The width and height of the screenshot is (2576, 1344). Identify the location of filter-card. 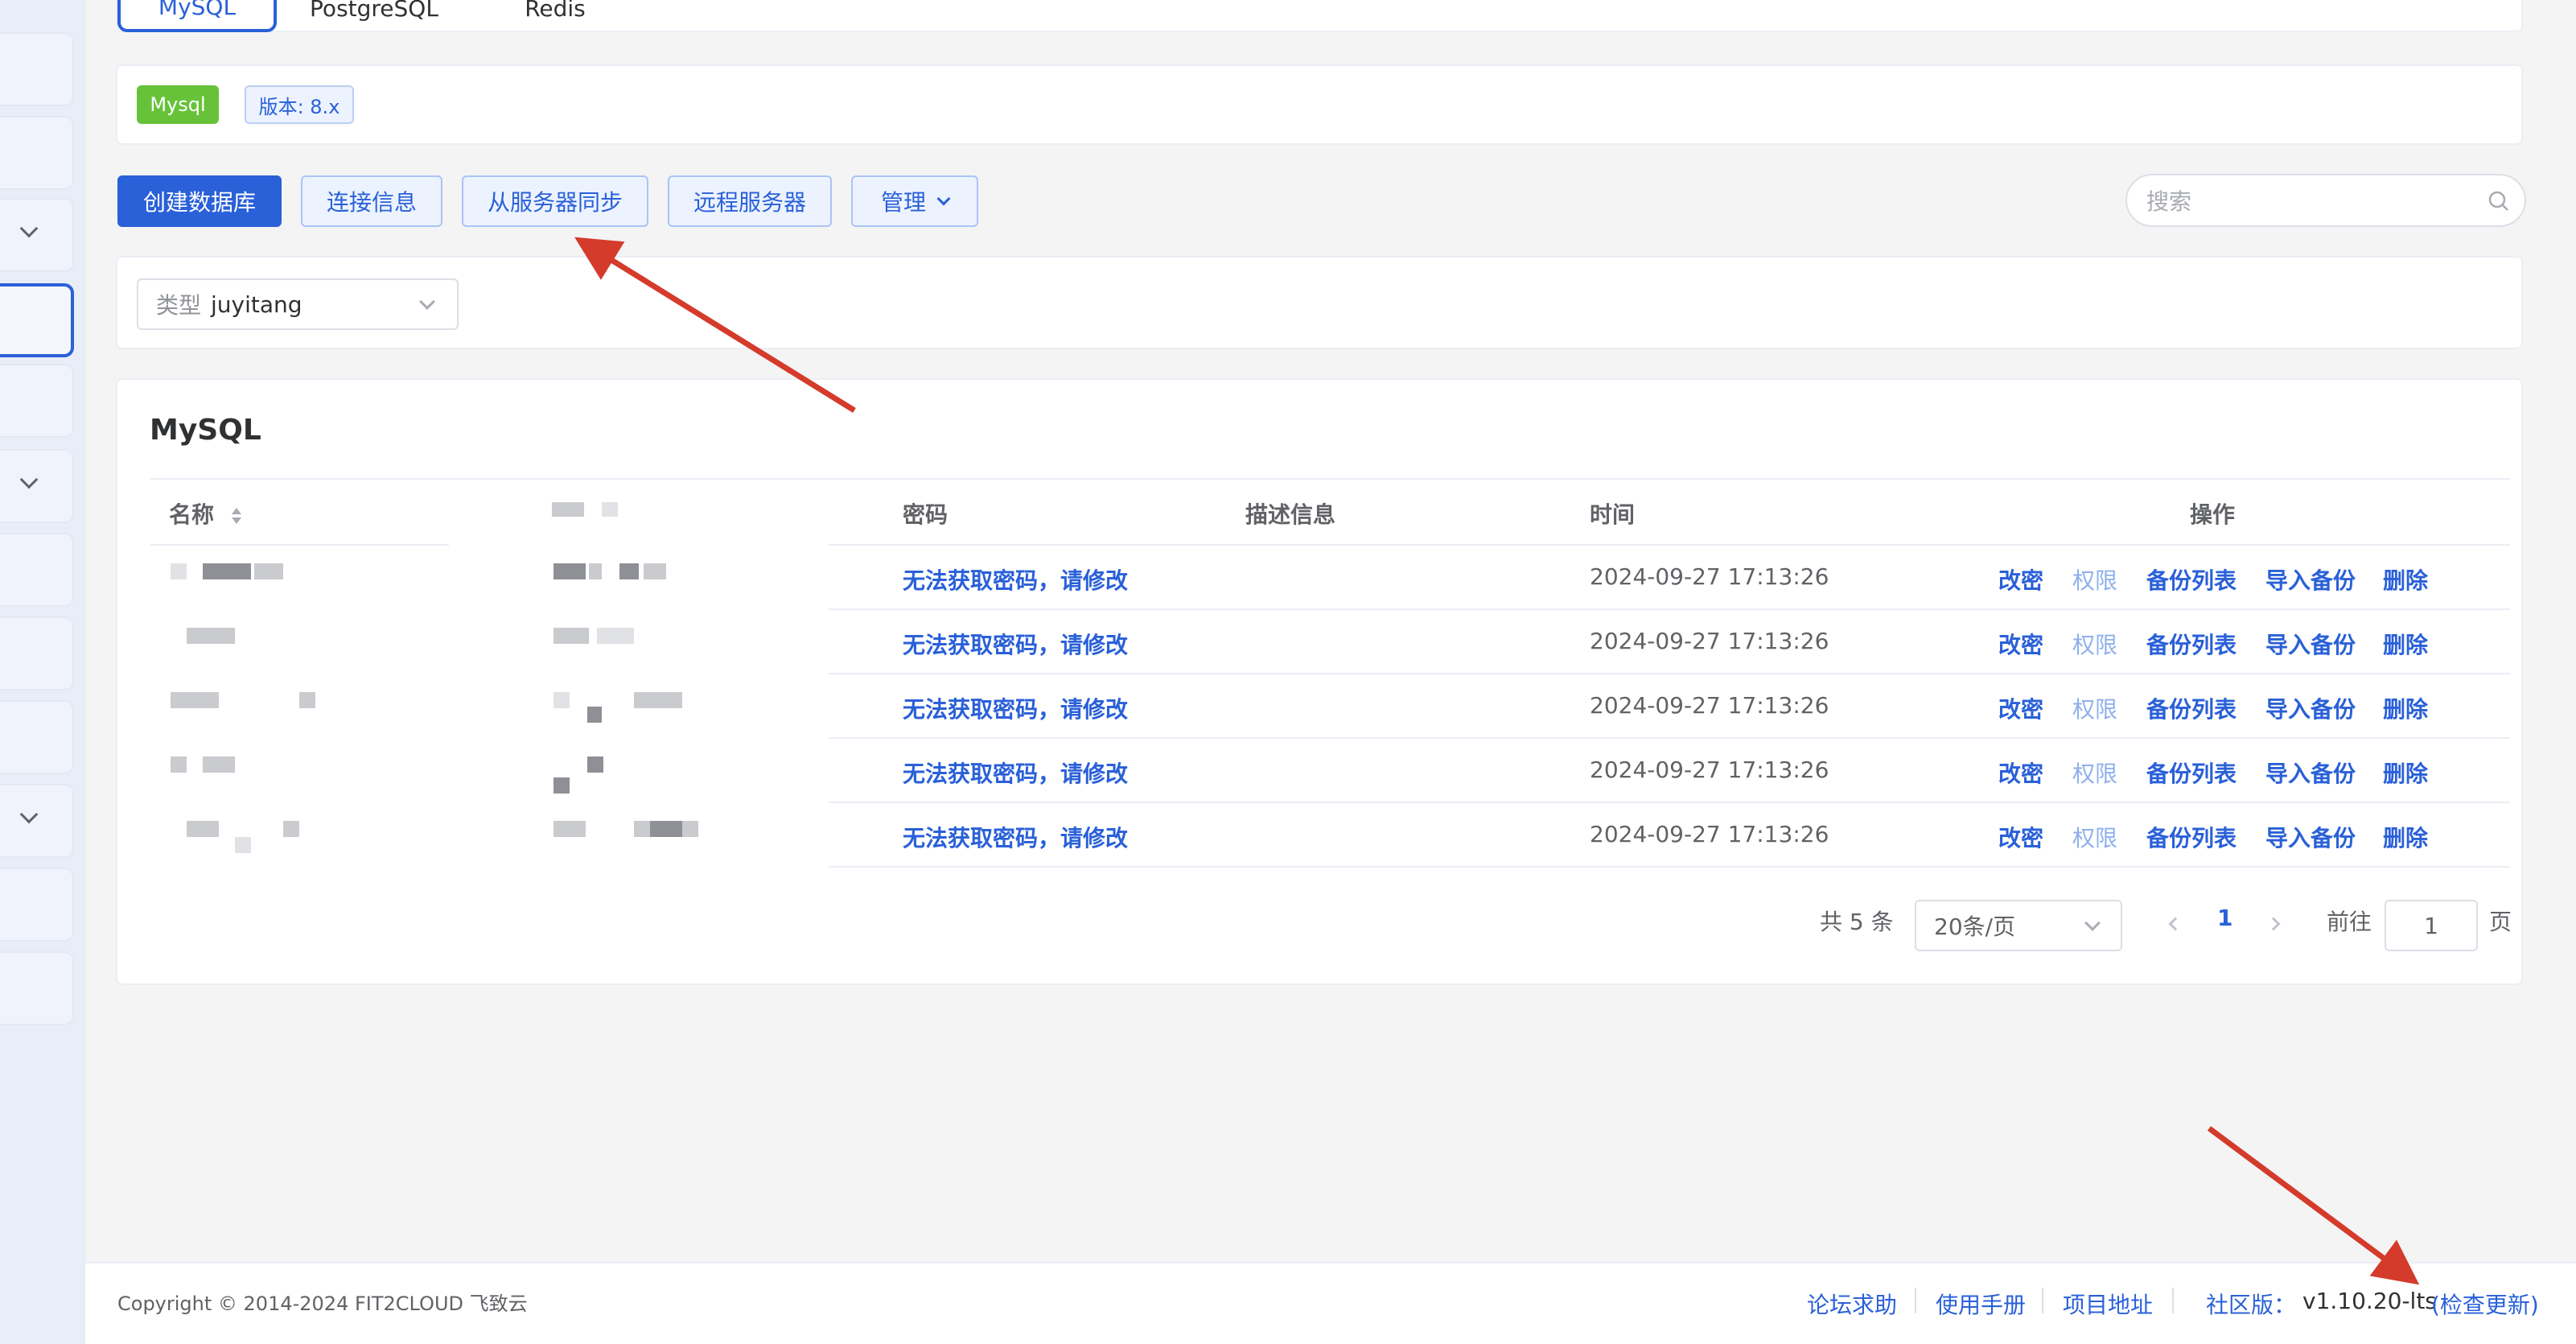
(1319, 302).